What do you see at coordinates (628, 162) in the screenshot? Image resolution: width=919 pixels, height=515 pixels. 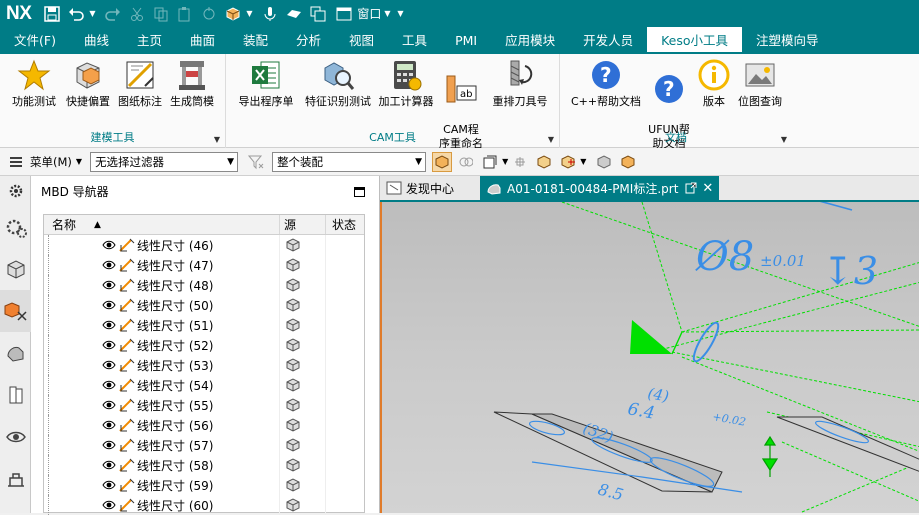 I see `work-part-icon` at bounding box center [628, 162].